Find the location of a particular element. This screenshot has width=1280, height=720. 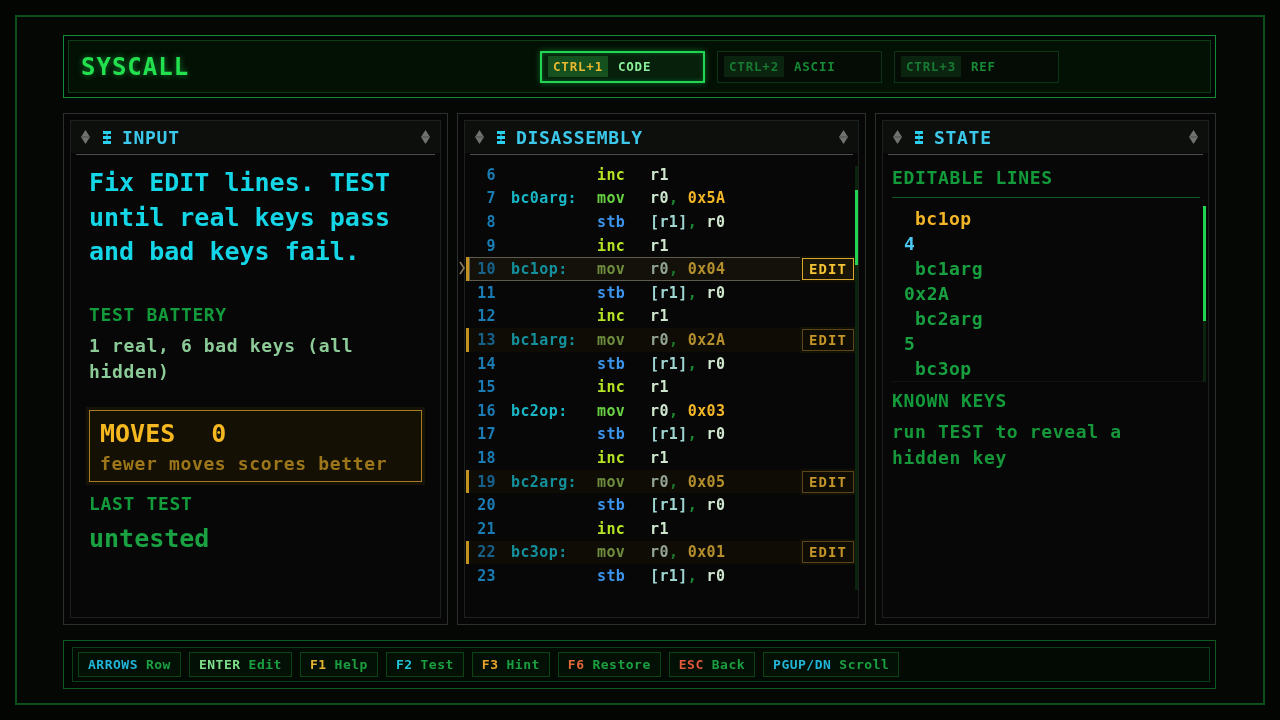

app-title: SYSCALL is located at coordinates (135, 66).